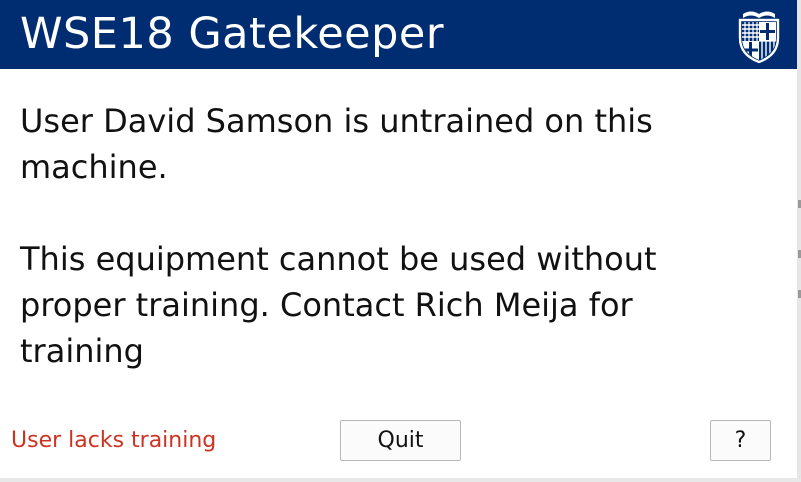 This screenshot has height=482, width=801. Describe the element at coordinates (114, 440) in the screenshot. I see `status-text: User lacks training` at that location.